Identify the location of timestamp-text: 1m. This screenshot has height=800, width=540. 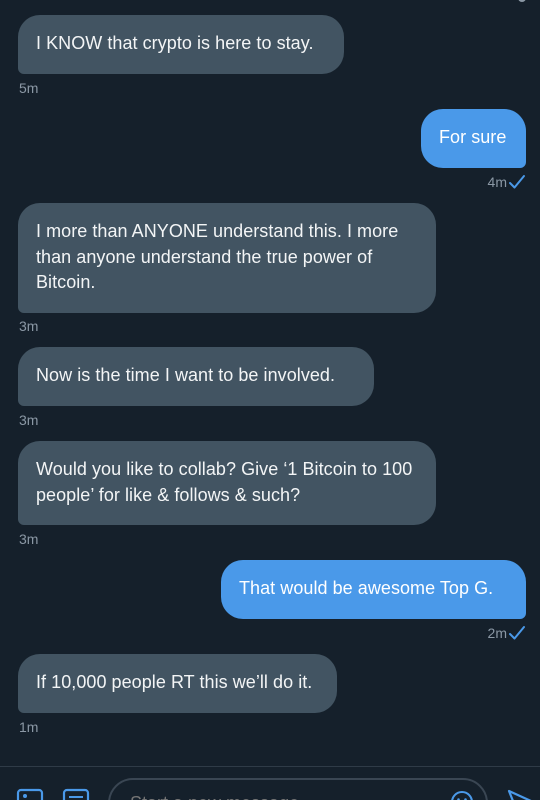
(29, 727).